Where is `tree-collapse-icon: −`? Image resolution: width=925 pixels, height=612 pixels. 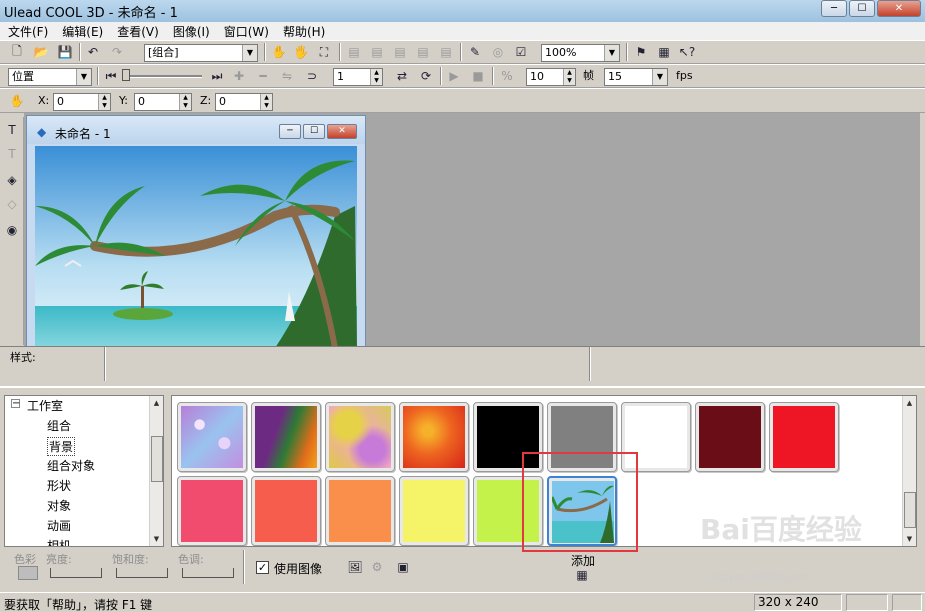 tree-collapse-icon: − is located at coordinates (15, 404).